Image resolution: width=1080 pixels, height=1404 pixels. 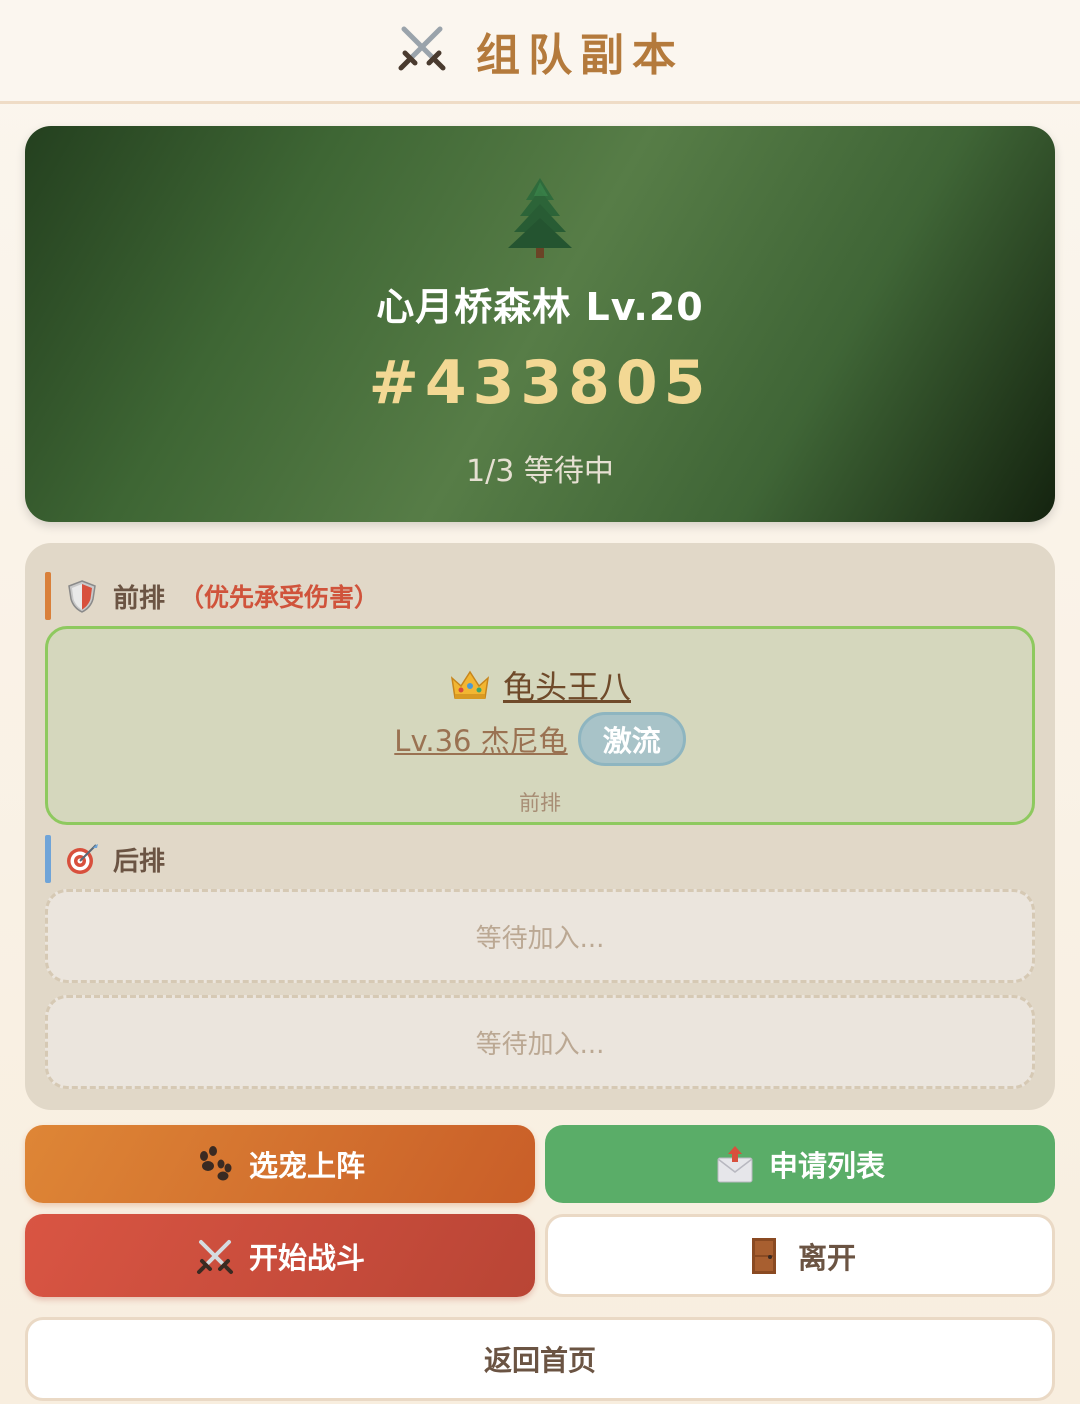 I want to click on member-position: 前排, so click(x=540, y=803).